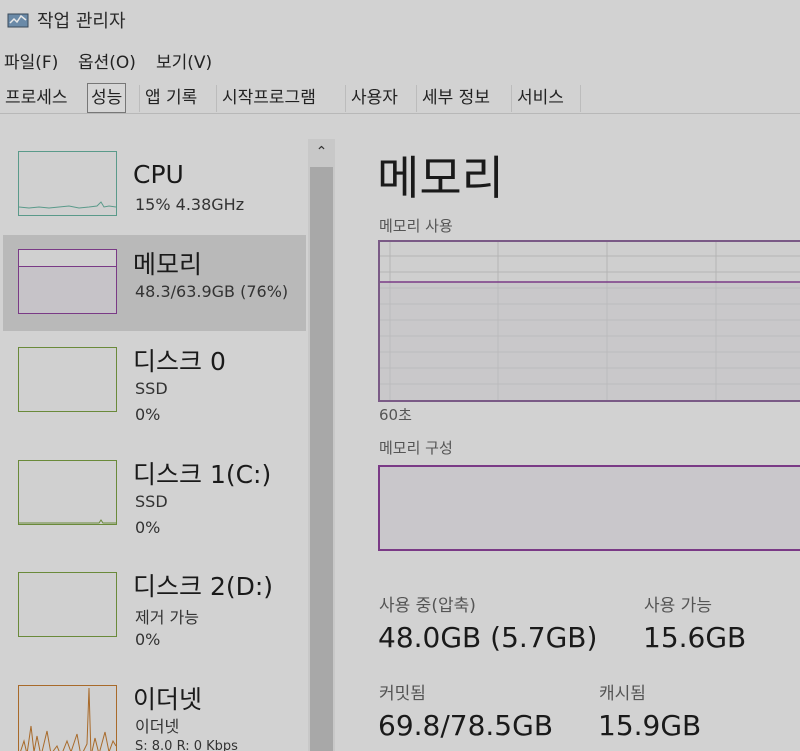 Image resolution: width=800 pixels, height=751 pixels. What do you see at coordinates (402, 694) in the screenshot?
I see `committed-label: 커밋됨` at bounding box center [402, 694].